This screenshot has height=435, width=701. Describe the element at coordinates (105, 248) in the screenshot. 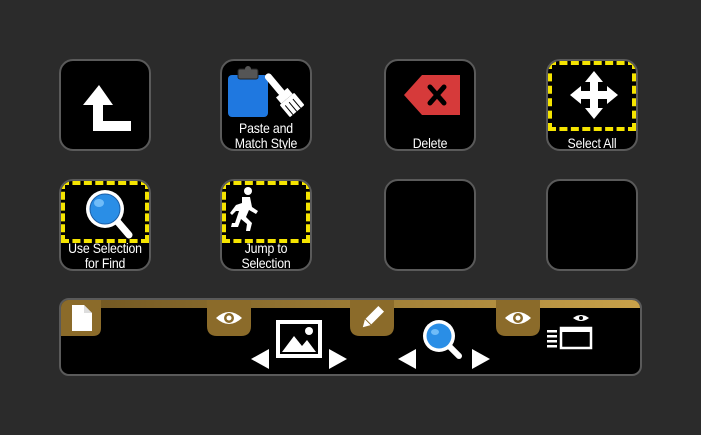

I see `use-selection-label-1: Use Selection` at that location.